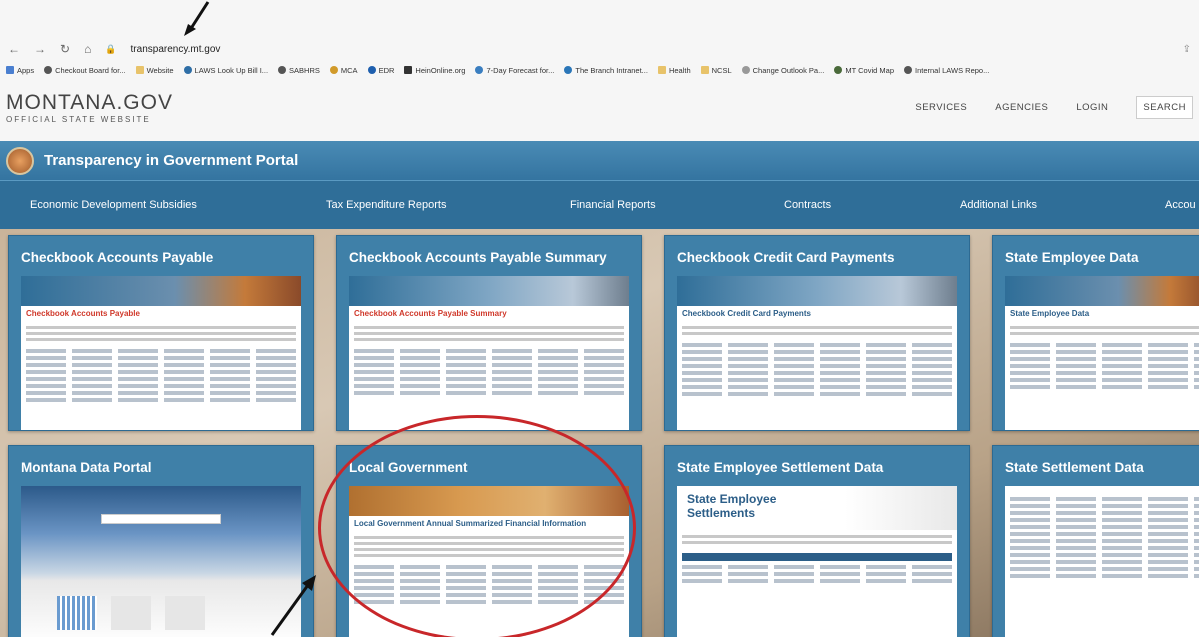 The image size is (1199, 637). Describe the element at coordinates (185, 613) in the screenshot. I see `thumbnail-widget` at that location.